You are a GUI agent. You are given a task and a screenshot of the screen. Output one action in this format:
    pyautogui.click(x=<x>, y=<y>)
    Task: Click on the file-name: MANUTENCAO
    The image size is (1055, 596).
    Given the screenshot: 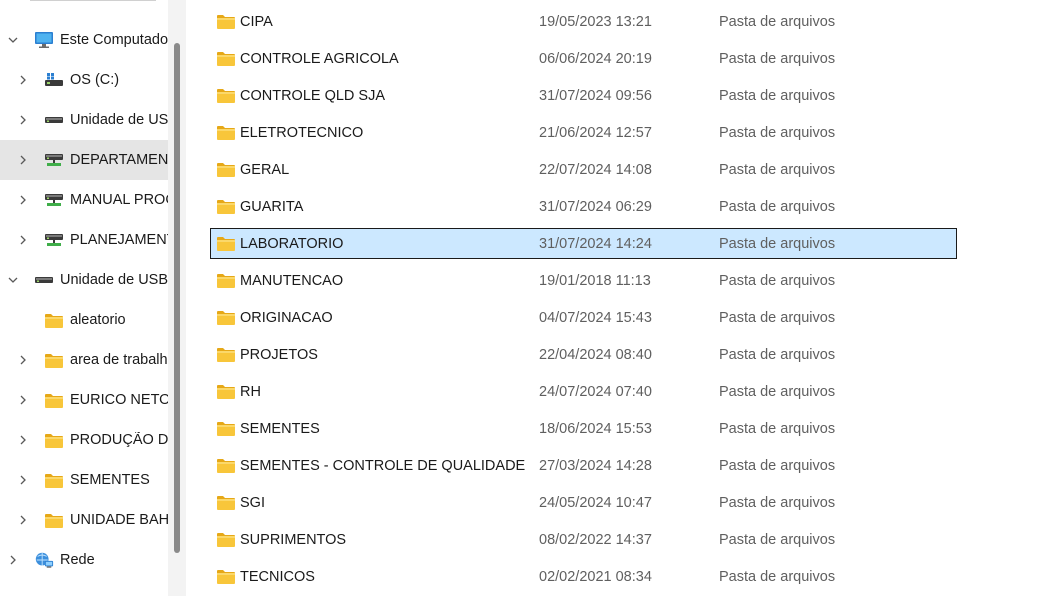 What is the action you would take?
    pyautogui.click(x=292, y=280)
    